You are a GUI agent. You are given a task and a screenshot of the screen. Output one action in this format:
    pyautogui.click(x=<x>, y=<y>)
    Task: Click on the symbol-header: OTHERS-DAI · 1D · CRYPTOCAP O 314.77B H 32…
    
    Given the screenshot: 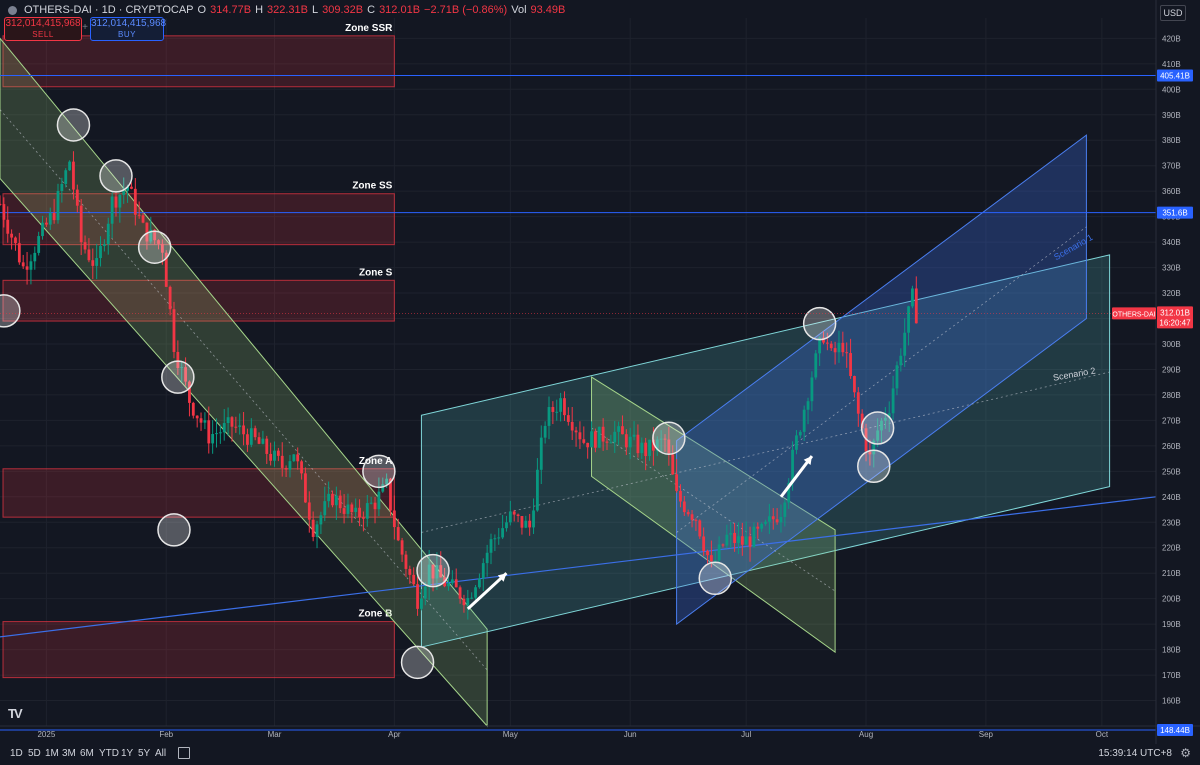 What is the action you would take?
    pyautogui.click(x=286, y=10)
    